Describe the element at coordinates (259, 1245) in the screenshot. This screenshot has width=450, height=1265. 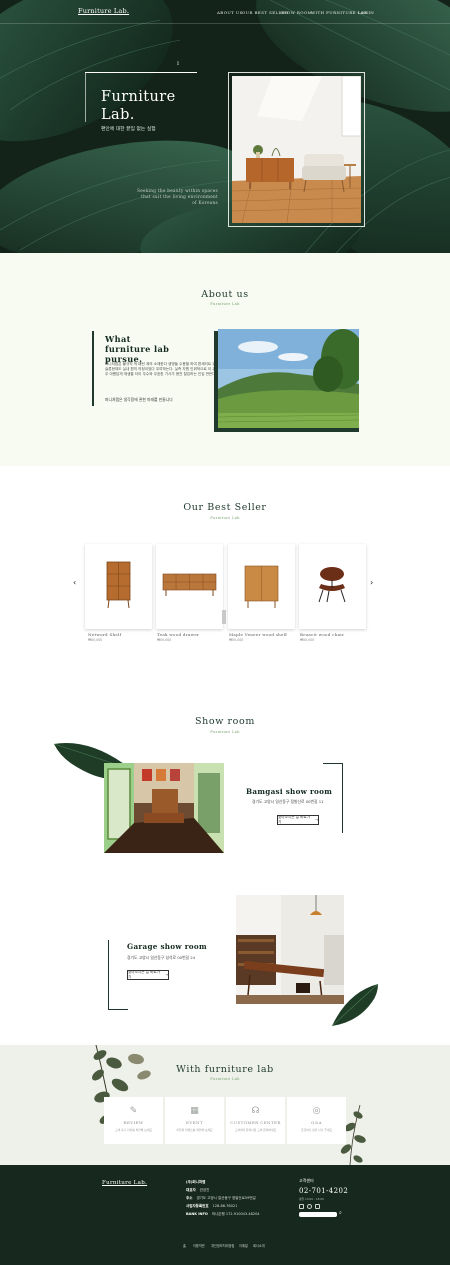
I see `footer-link-about: 회사소개` at that location.